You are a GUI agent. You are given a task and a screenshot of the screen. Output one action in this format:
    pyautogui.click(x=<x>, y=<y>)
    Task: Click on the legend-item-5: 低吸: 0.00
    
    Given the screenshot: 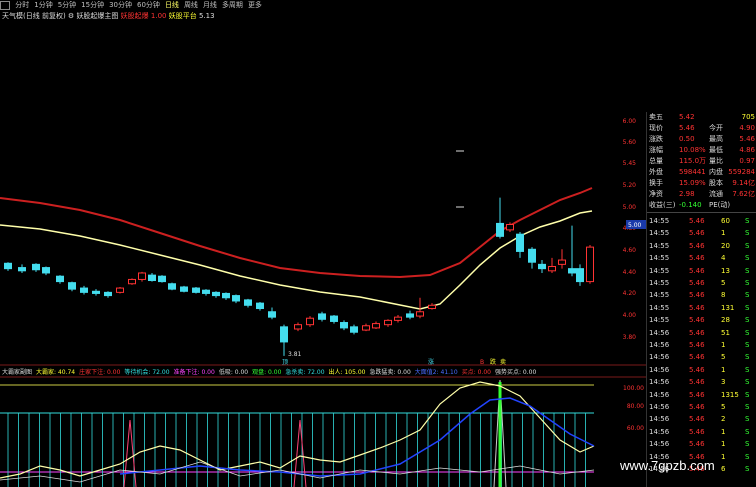 What is the action you would take?
    pyautogui.click(x=233, y=372)
    